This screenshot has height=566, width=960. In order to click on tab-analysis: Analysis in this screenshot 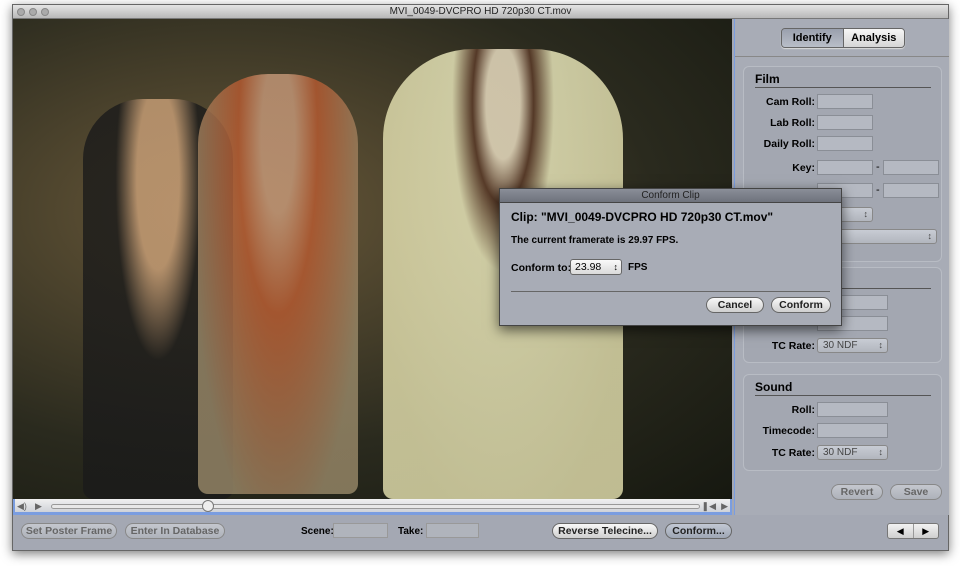, I will do `click(873, 38)`.